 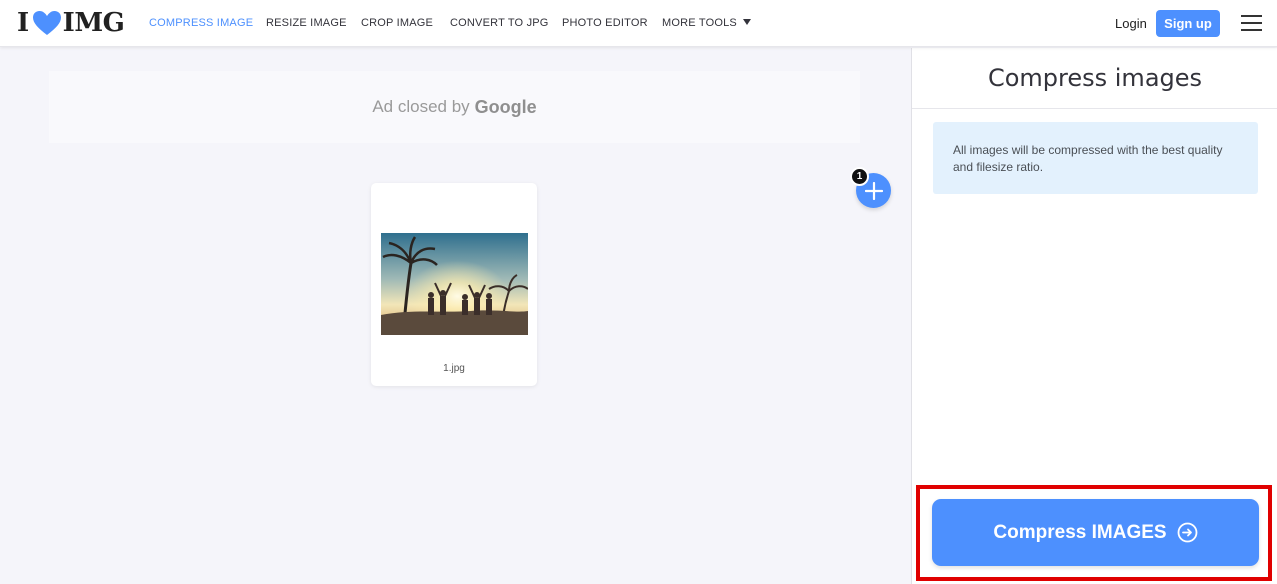 I want to click on logo-text-right: IMG, so click(x=93, y=23).